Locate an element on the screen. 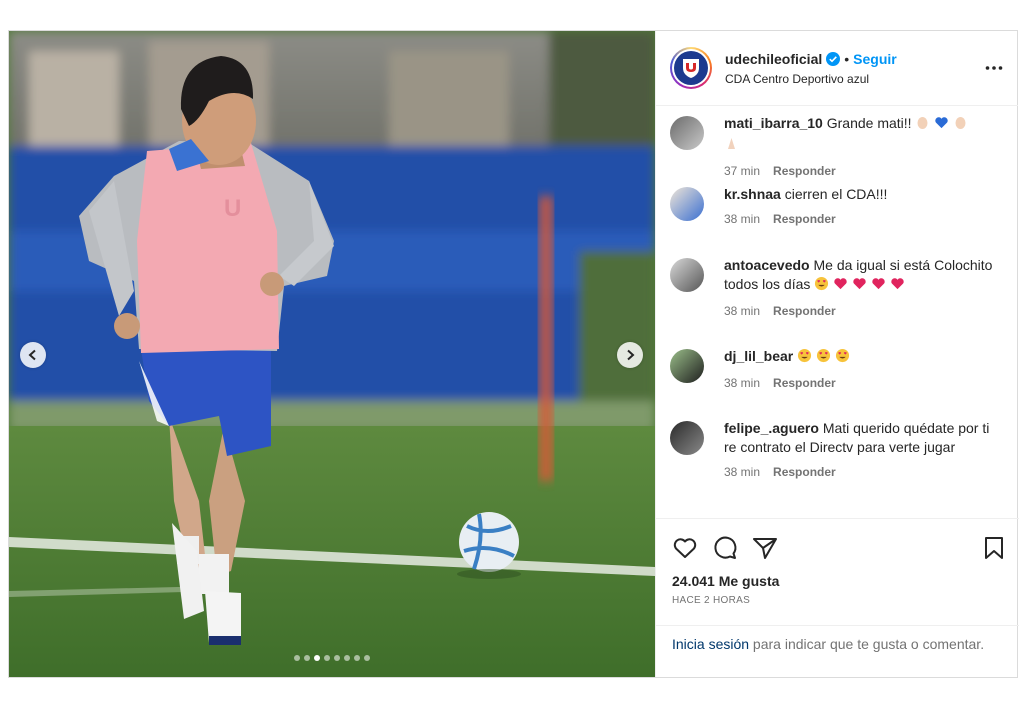 The width and height of the screenshot is (1024, 702). next-slide-button is located at coordinates (630, 355).